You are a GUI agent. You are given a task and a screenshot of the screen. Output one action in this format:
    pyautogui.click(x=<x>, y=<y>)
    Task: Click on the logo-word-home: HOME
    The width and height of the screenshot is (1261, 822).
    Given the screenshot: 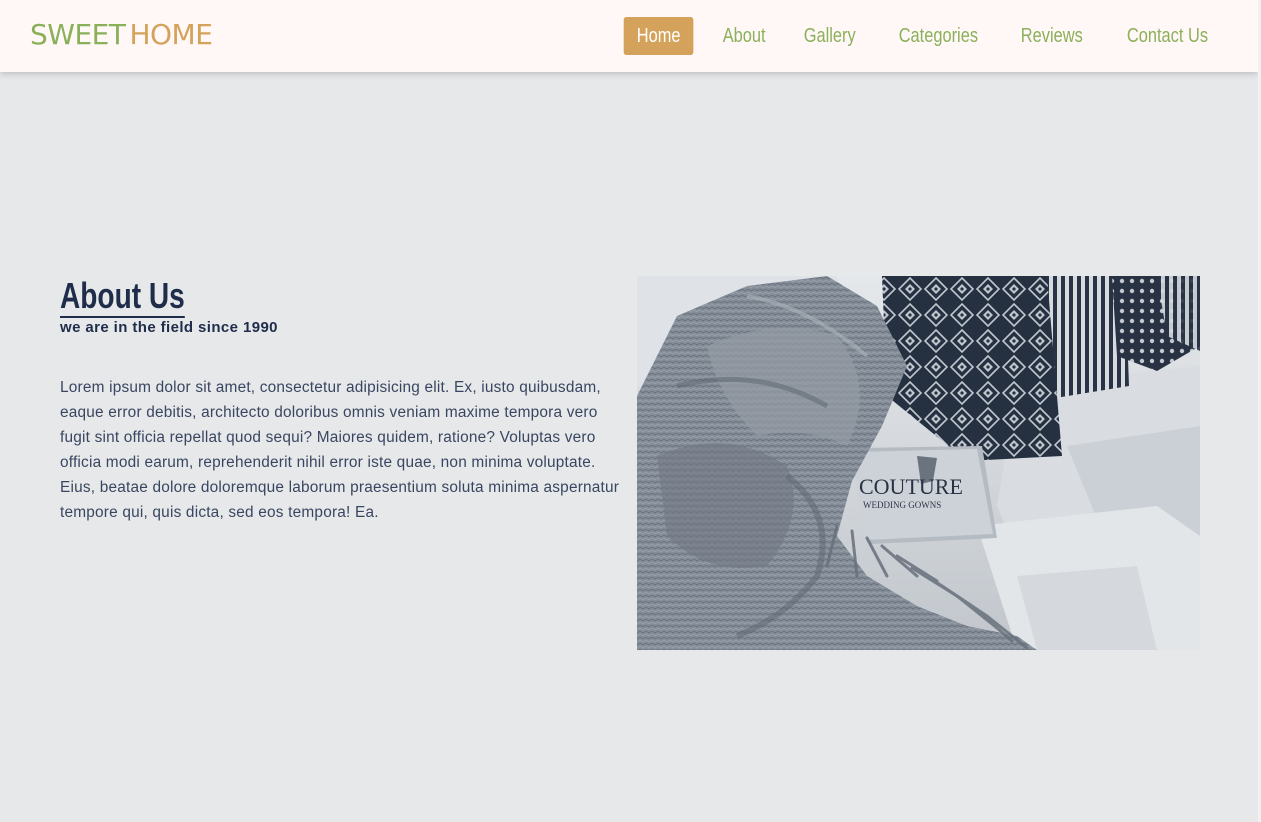 What is the action you would take?
    pyautogui.click(x=171, y=34)
    